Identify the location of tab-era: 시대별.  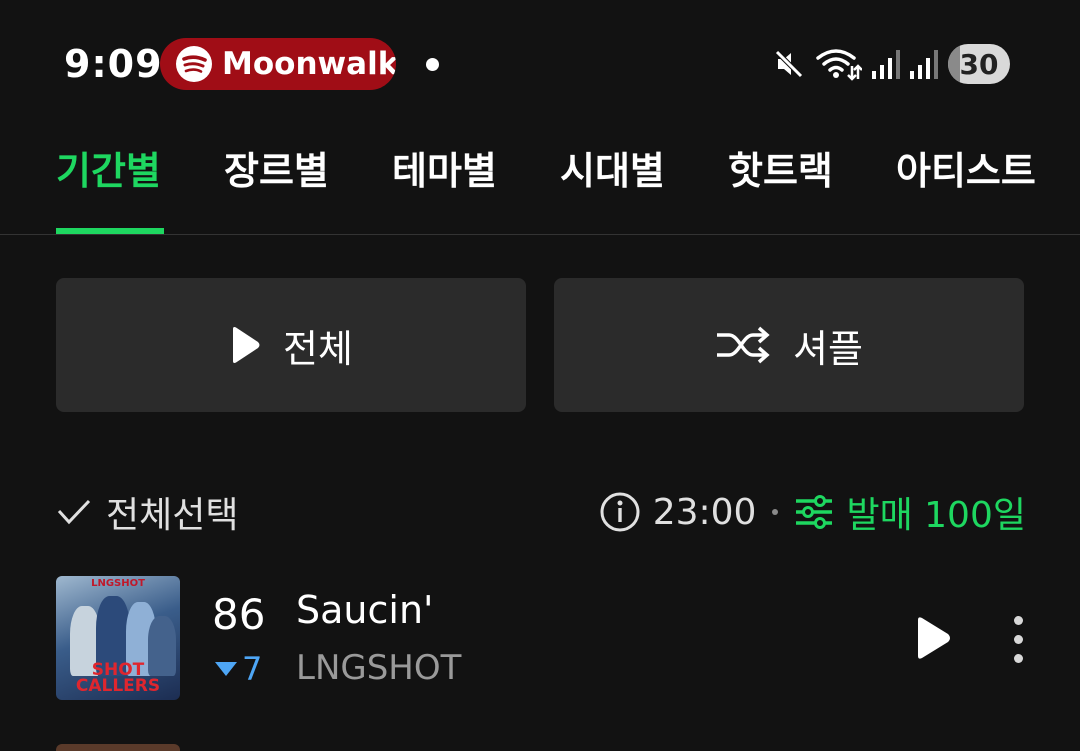
(612, 167).